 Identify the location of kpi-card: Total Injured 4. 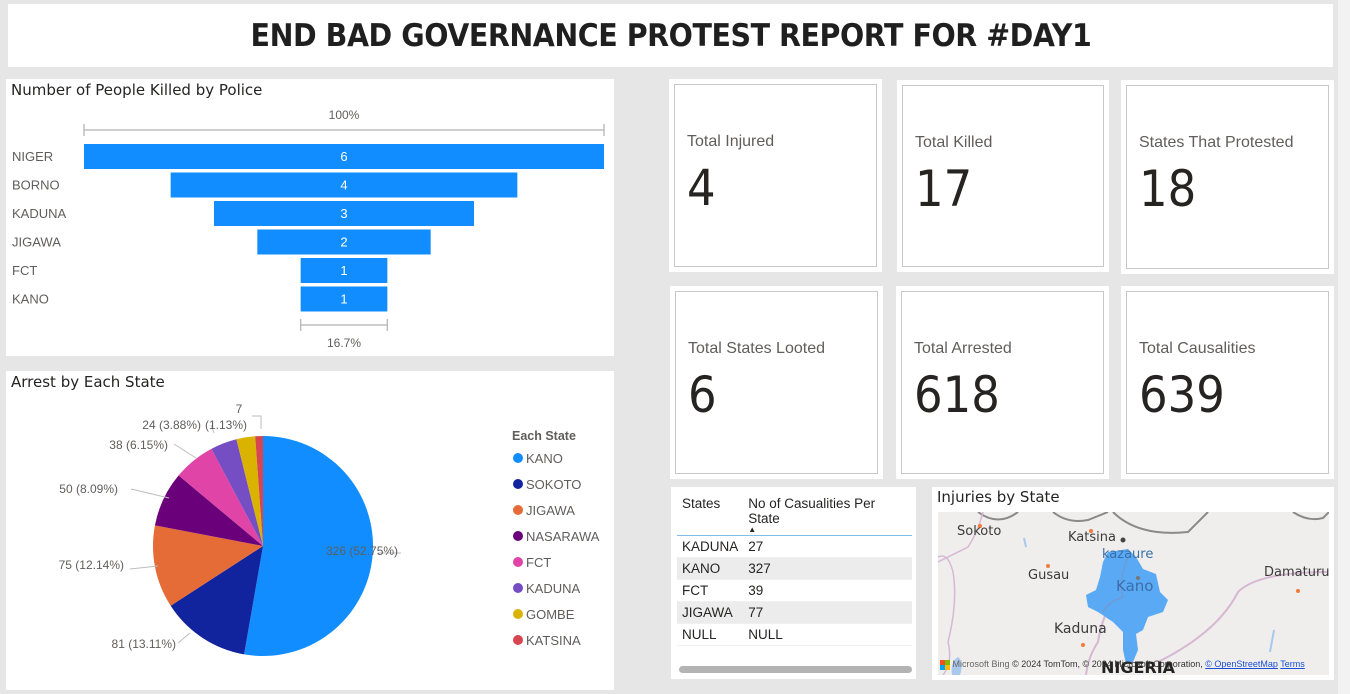
(775, 175).